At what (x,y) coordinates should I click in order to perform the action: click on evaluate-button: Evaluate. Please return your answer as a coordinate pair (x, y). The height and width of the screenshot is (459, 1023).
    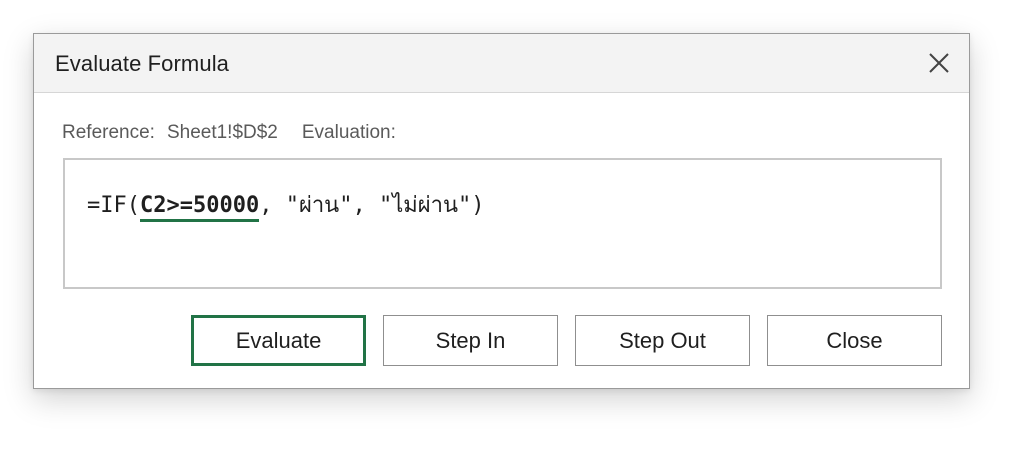
    Looking at the image, I should click on (278, 340).